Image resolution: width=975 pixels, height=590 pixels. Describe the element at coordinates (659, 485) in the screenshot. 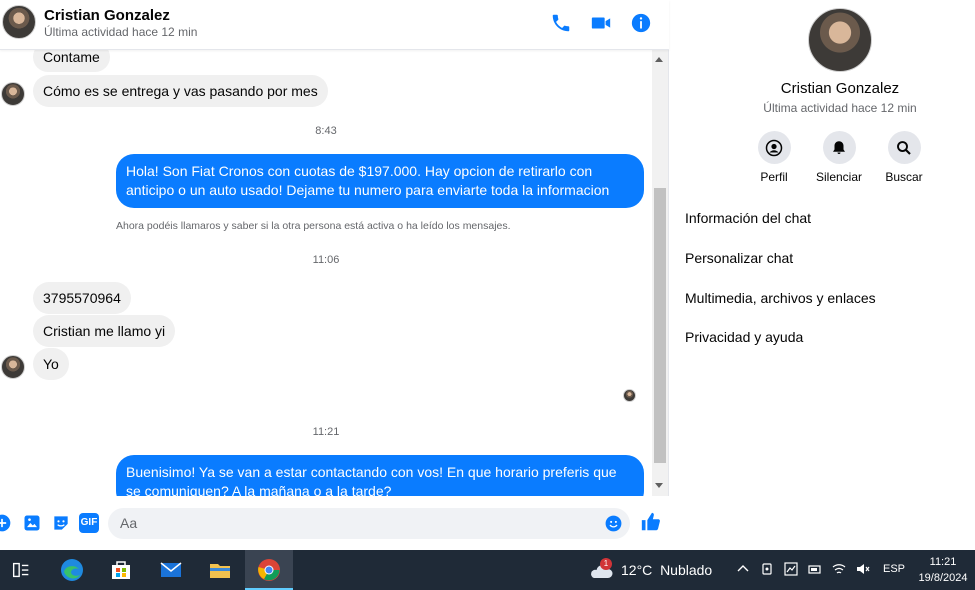

I see `scroll-down-arrow` at that location.